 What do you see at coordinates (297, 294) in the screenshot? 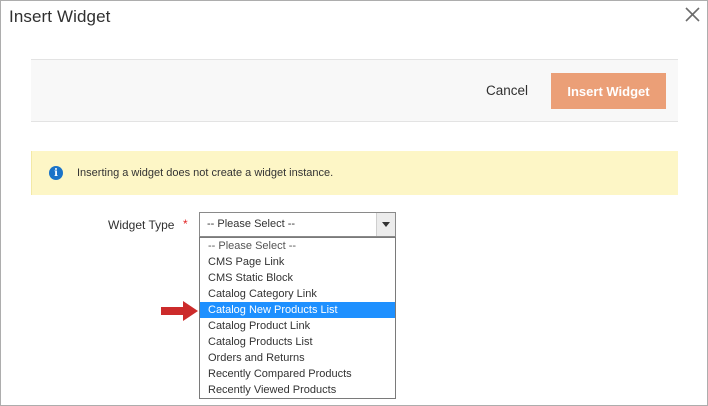
I see `option-catalog-category-link: Catalog Category Link` at bounding box center [297, 294].